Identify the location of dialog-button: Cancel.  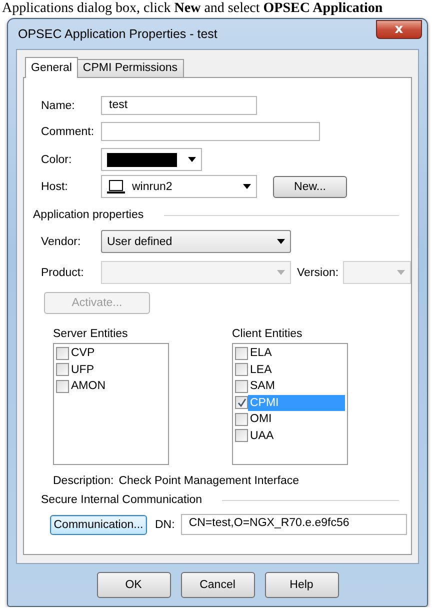
(217, 585).